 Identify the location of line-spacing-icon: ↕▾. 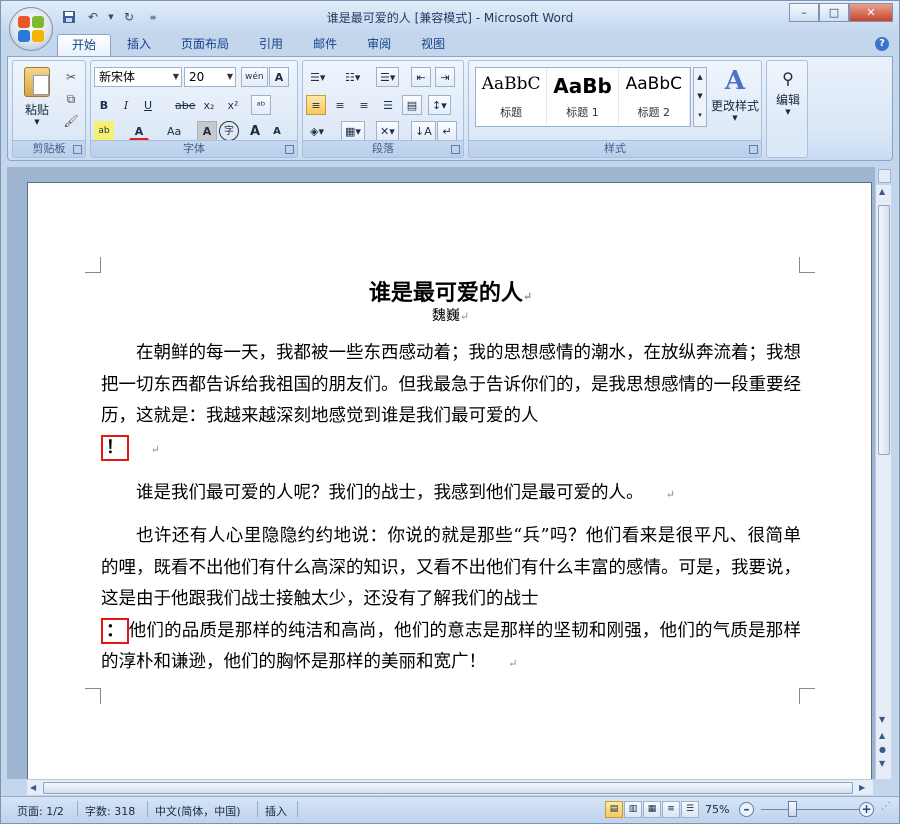
(439, 105).